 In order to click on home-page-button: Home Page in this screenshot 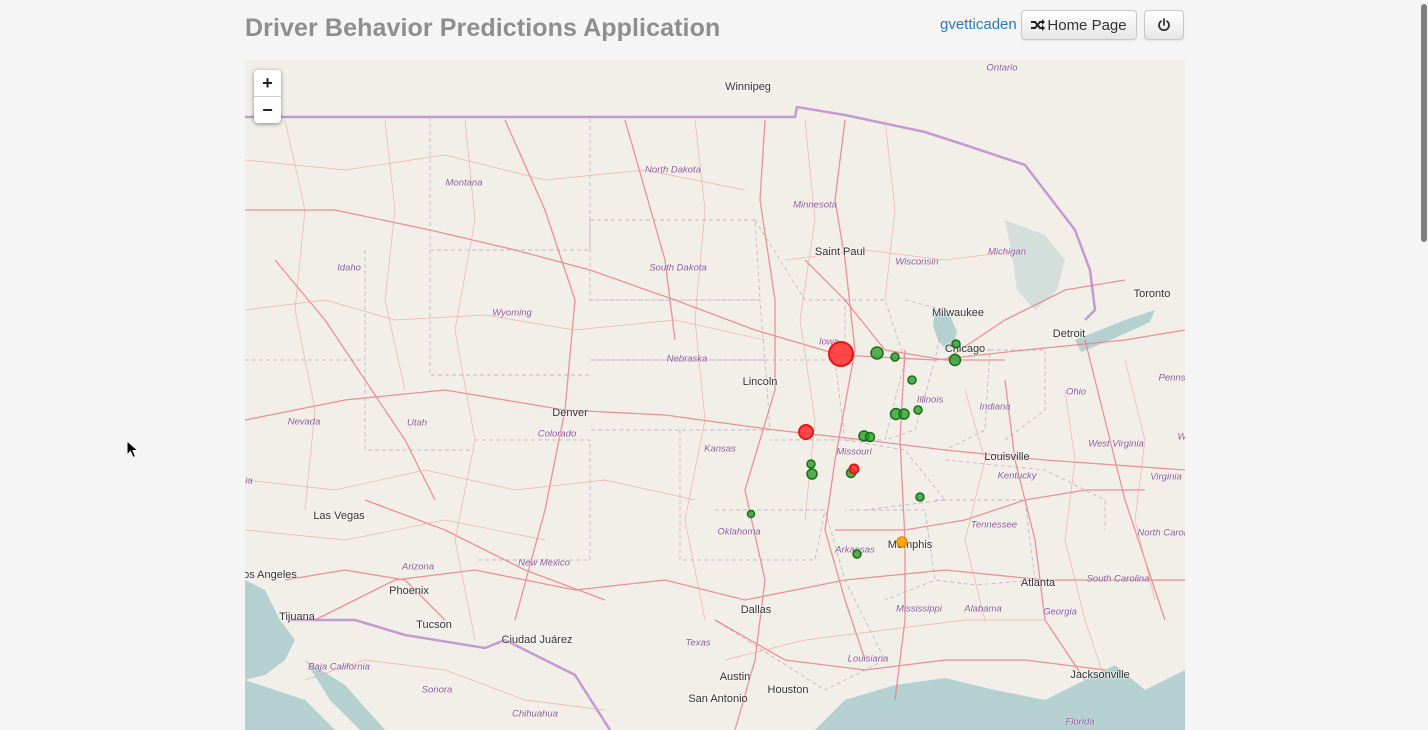, I will do `click(1079, 25)`.